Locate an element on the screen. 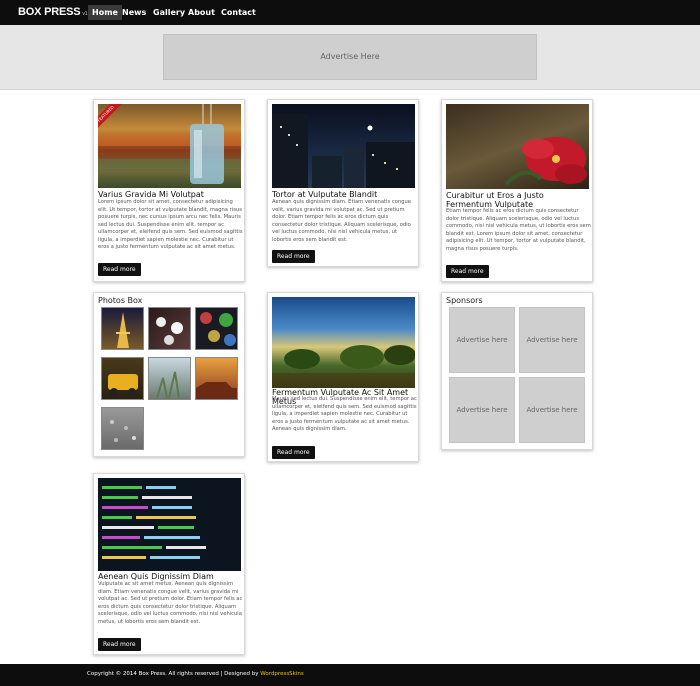 This screenshot has width=700, height=686. nav-contact: Contact is located at coordinates (238, 12).